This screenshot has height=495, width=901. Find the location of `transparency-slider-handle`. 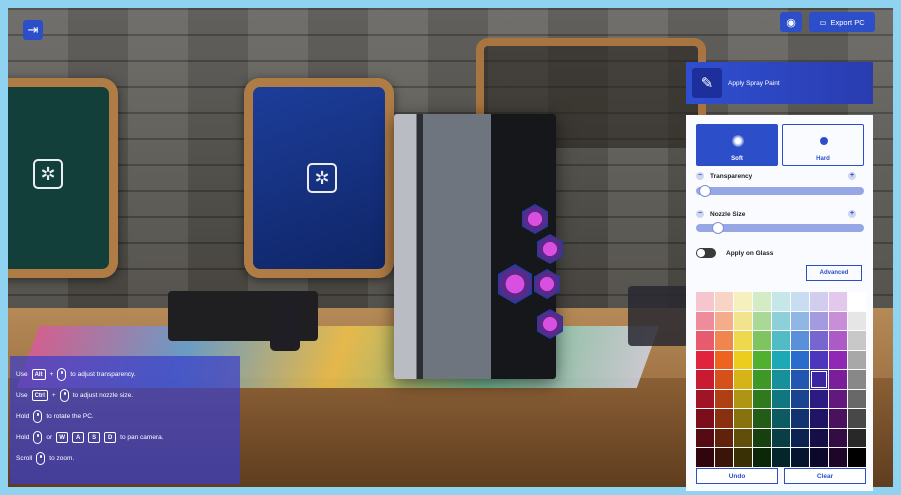

transparency-slider-handle is located at coordinates (705, 191).